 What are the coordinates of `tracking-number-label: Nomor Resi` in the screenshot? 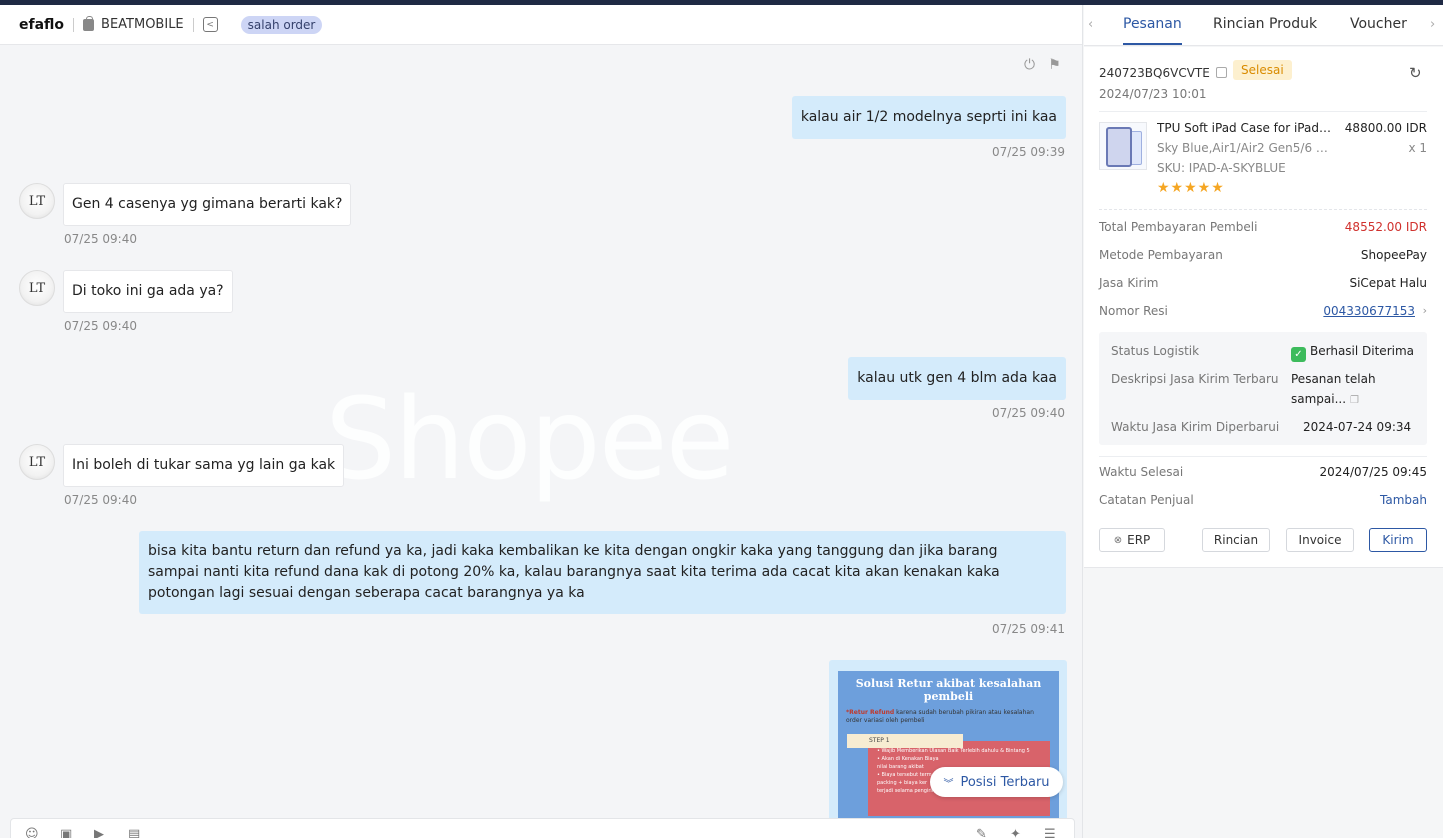 It's located at (1133, 311).